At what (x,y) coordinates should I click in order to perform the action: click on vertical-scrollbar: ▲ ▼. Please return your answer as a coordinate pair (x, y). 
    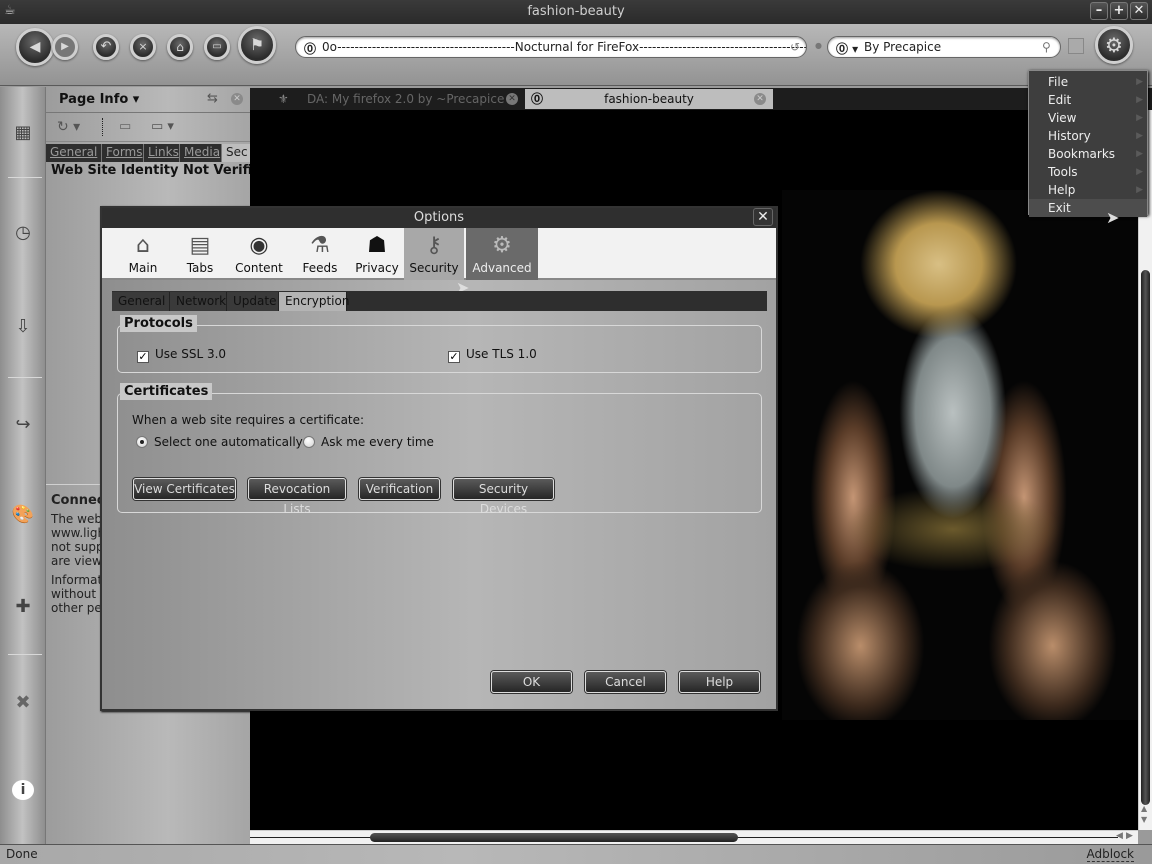
    Looking at the image, I should click on (1145, 470).